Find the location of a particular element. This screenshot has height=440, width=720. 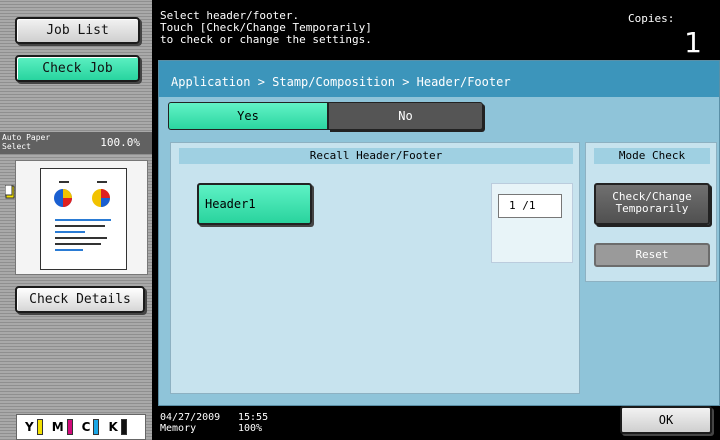

time-value: 15:55 is located at coordinates (253, 417).